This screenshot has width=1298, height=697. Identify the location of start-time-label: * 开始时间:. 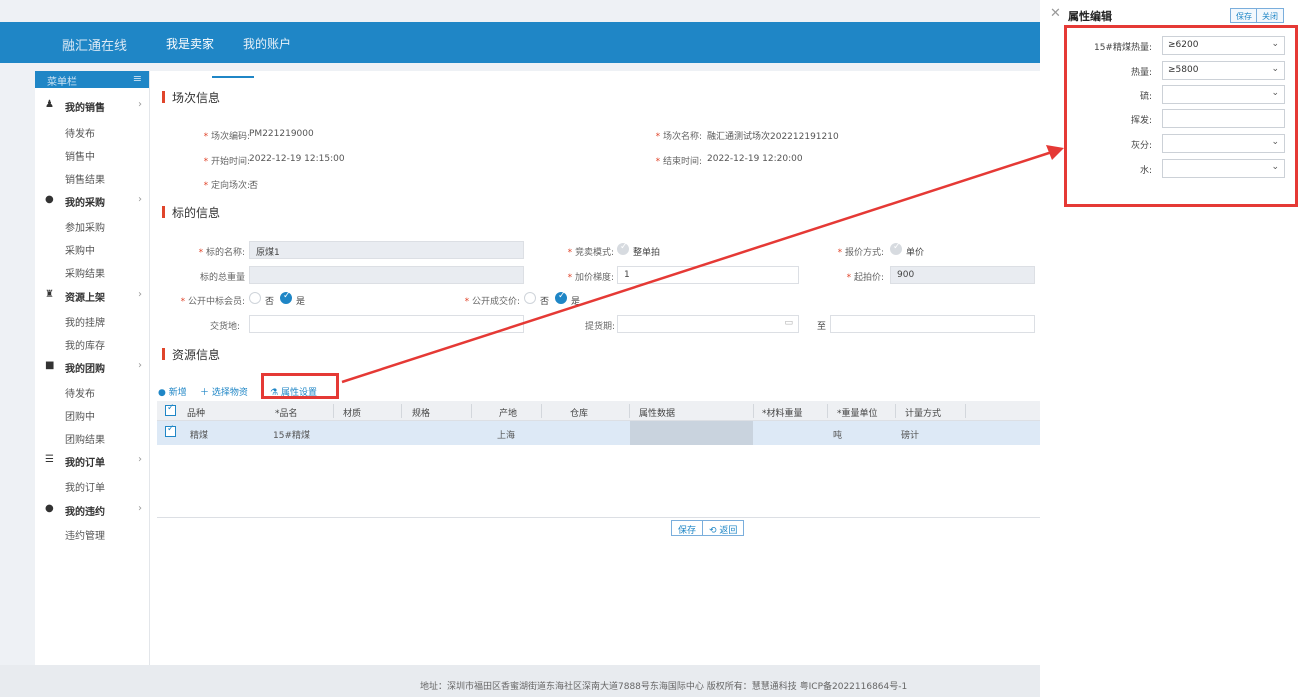
(226, 162).